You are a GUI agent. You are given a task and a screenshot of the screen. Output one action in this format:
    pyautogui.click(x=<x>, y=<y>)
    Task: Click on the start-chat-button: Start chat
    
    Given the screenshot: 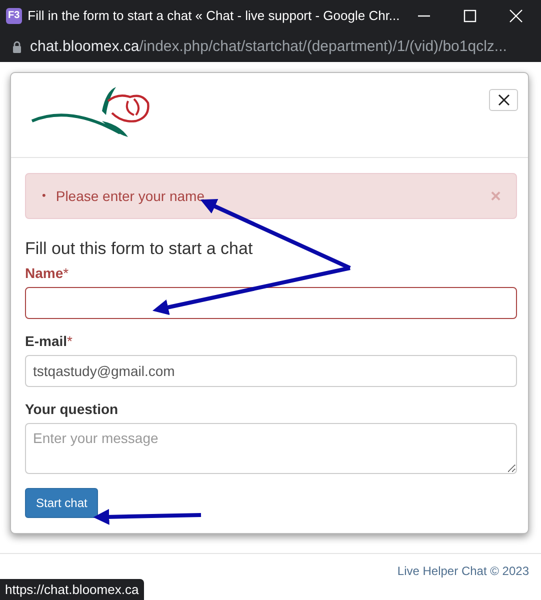 What is the action you would take?
    pyautogui.click(x=61, y=503)
    